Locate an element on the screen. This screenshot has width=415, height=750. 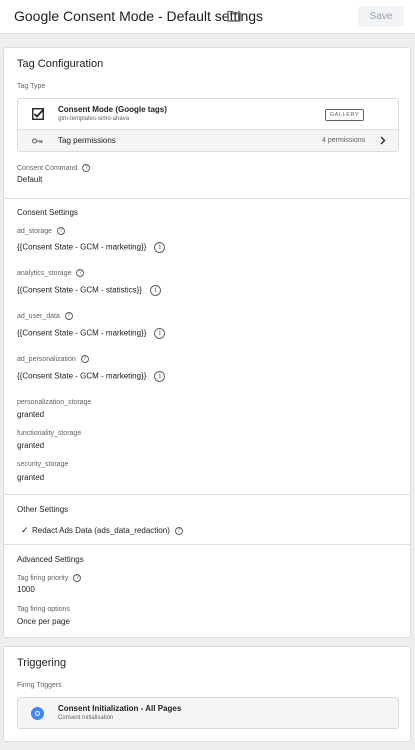
checkmark-icon: ✓ is located at coordinates (25, 530).